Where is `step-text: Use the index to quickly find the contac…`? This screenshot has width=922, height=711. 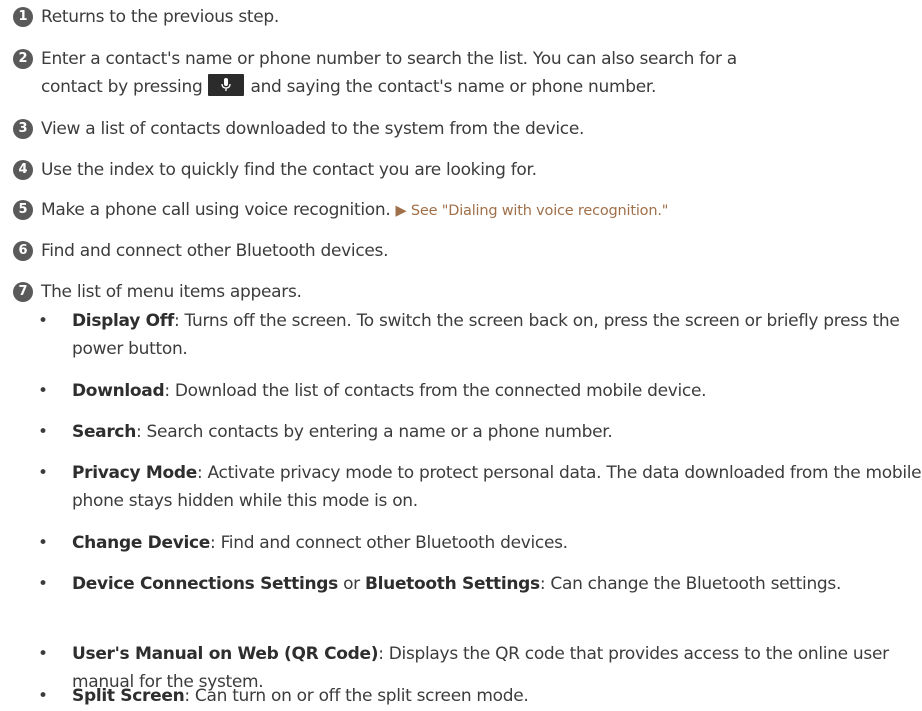 step-text: Use the index to quickly find the contac… is located at coordinates (289, 170).